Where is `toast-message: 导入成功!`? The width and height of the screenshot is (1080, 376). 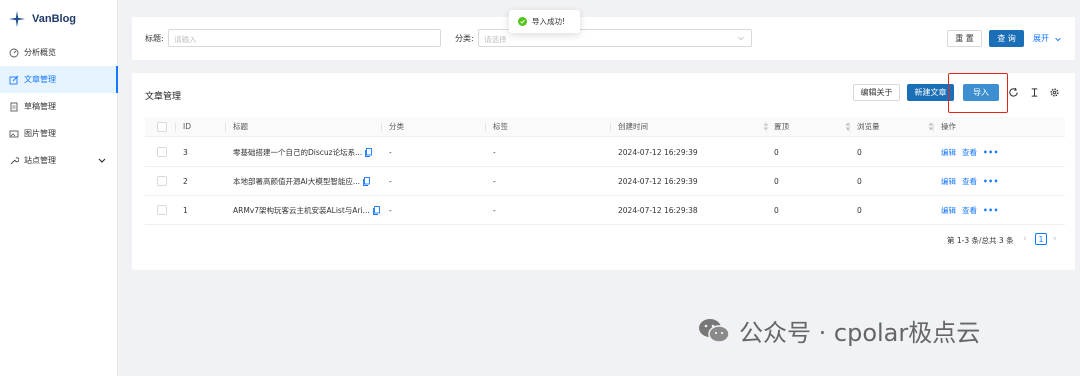
toast-message: 导入成功! is located at coordinates (549, 21).